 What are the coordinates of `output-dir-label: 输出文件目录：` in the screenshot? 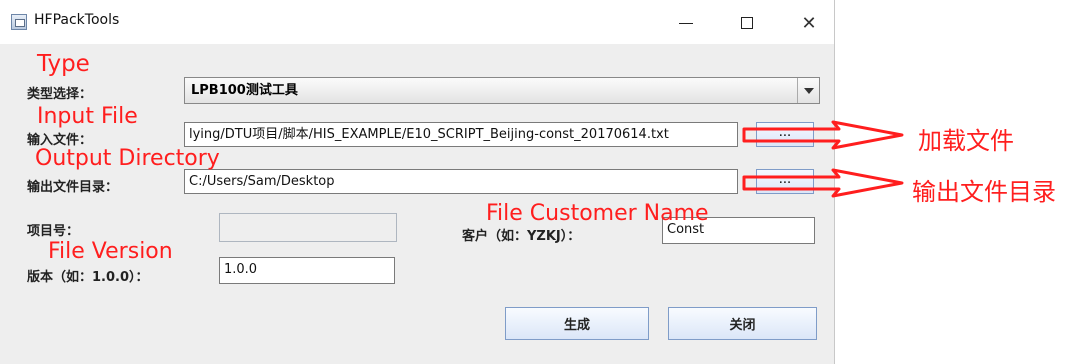 It's located at (73, 187).